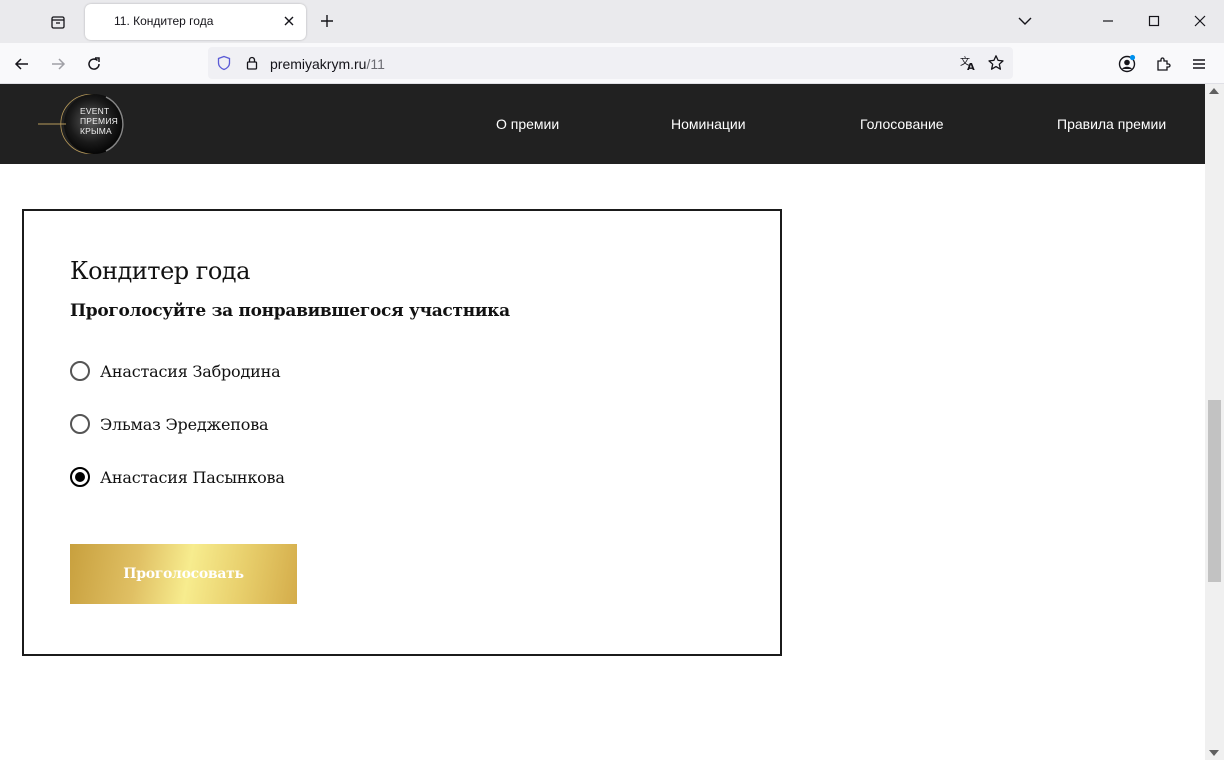 The image size is (1224, 760). What do you see at coordinates (58, 22) in the screenshot?
I see `tab-overview-icon` at bounding box center [58, 22].